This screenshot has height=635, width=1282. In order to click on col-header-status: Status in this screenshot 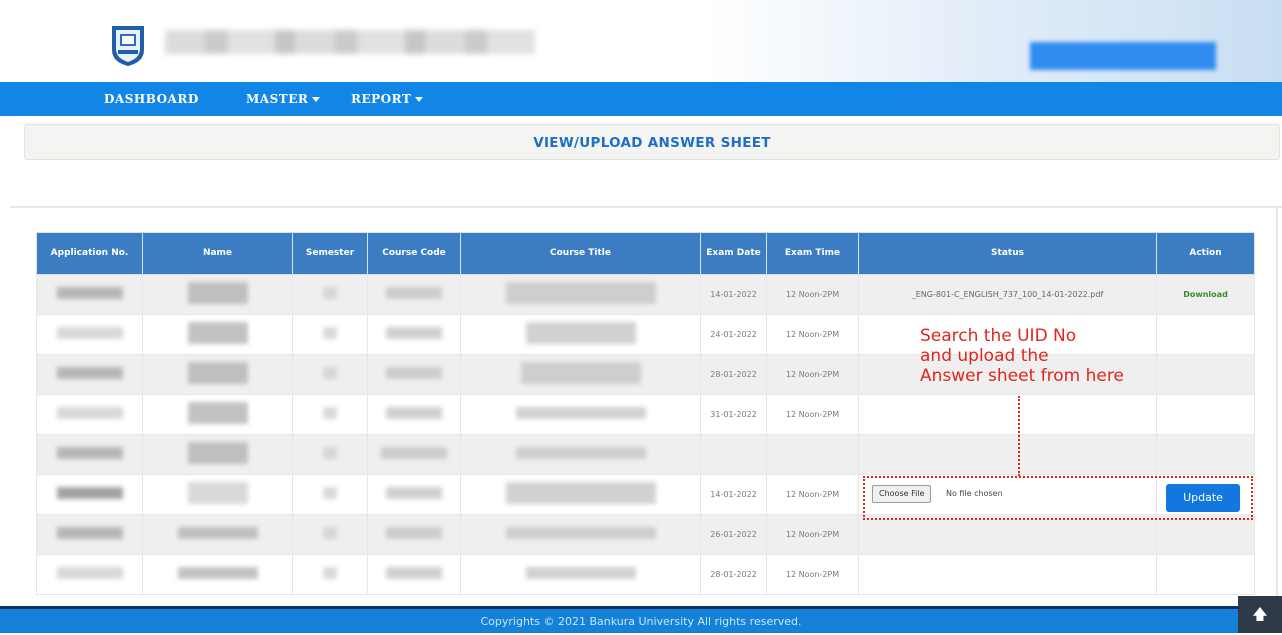, I will do `click(1007, 253)`.